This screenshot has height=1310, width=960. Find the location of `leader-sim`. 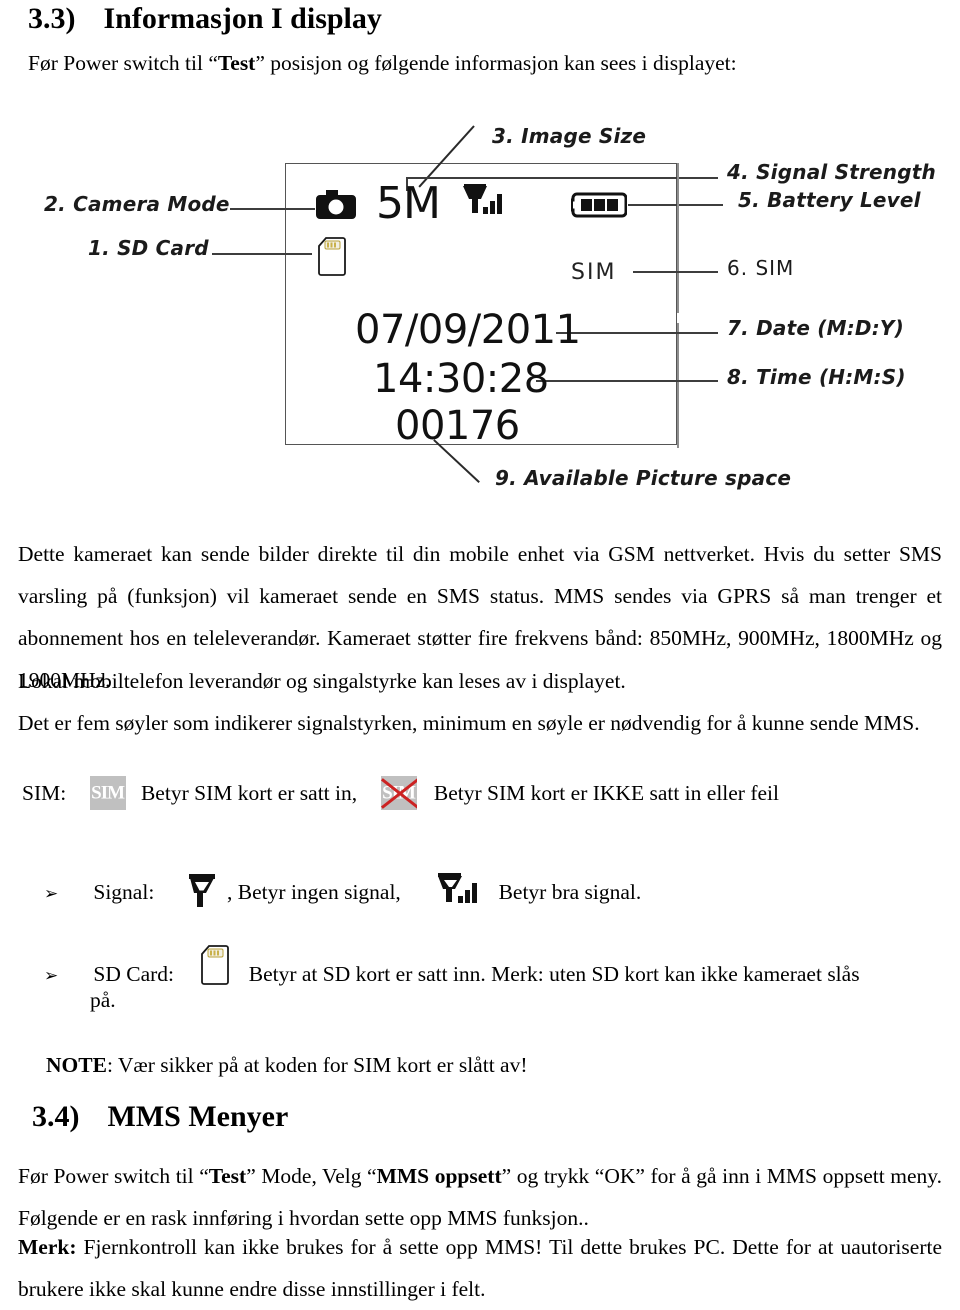

leader-sim is located at coordinates (675, 272).